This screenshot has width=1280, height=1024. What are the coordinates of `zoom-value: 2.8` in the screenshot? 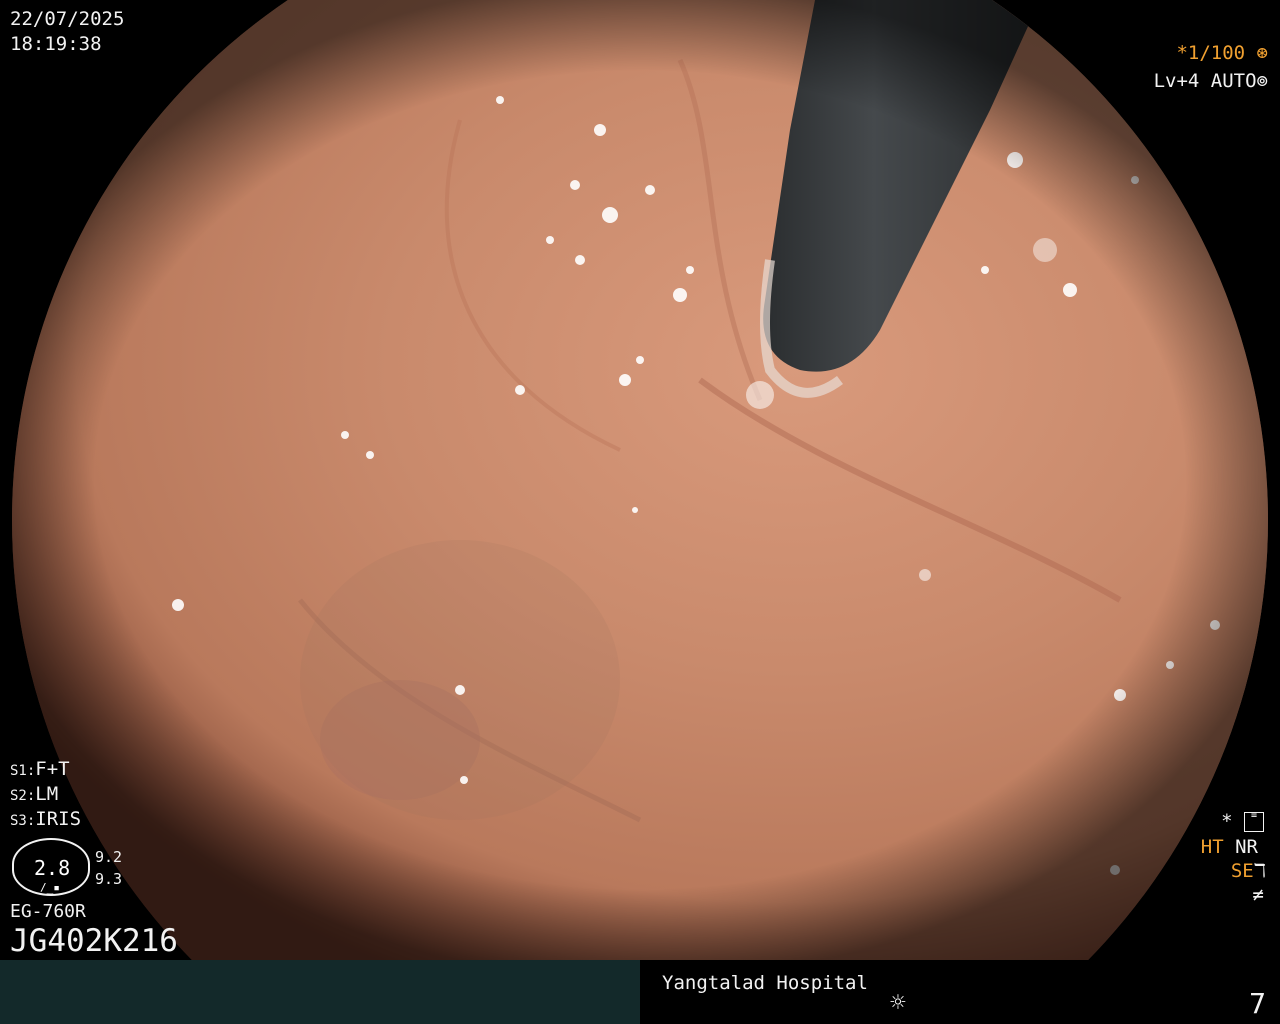 It's located at (52, 868).